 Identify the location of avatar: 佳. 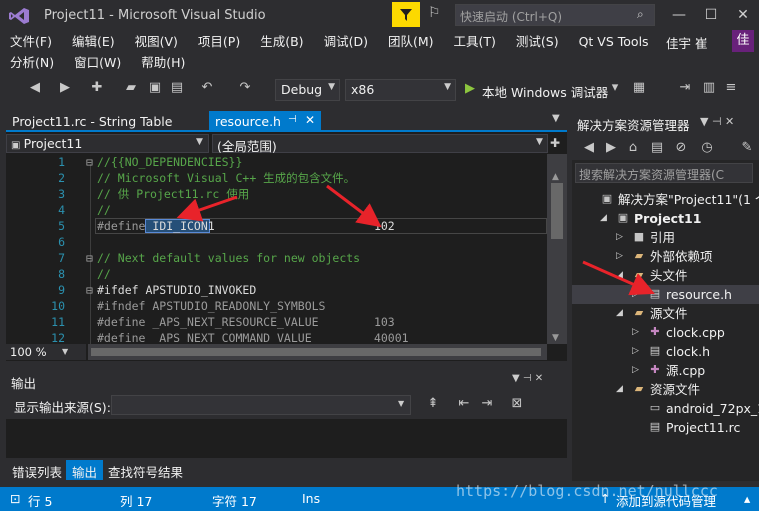
(743, 41).